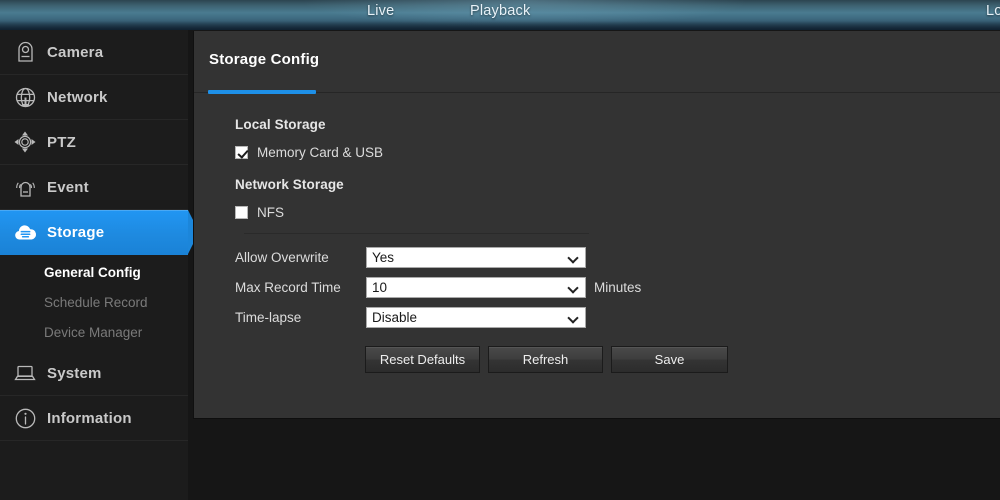 This screenshot has height=500, width=1000. What do you see at coordinates (25, 187) in the screenshot?
I see `alarm-bell-icon` at bounding box center [25, 187].